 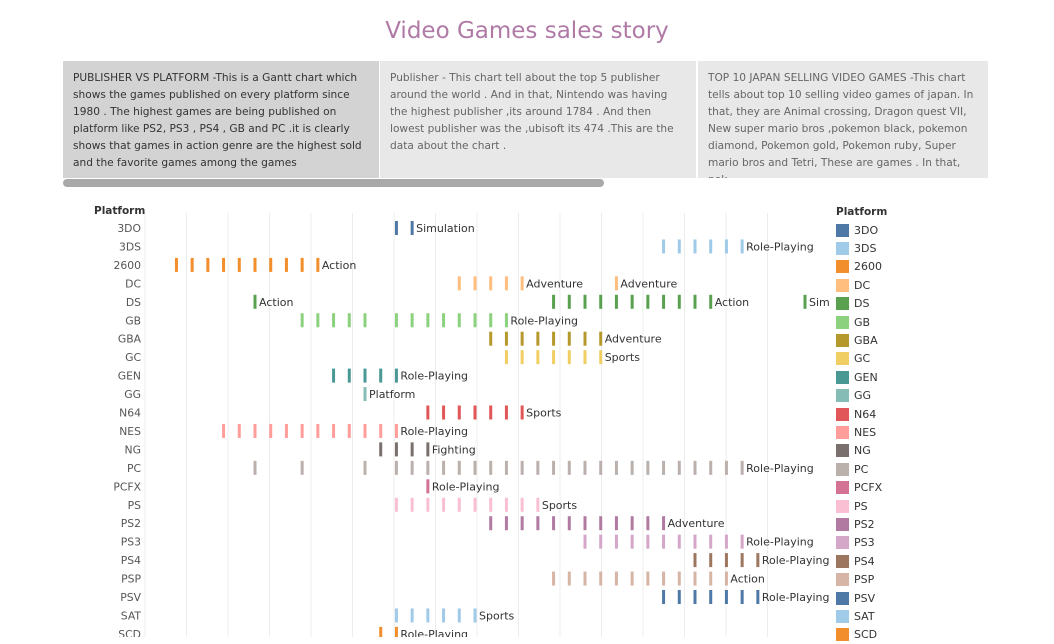 I want to click on legend-item: SCD, so click(x=876, y=635).